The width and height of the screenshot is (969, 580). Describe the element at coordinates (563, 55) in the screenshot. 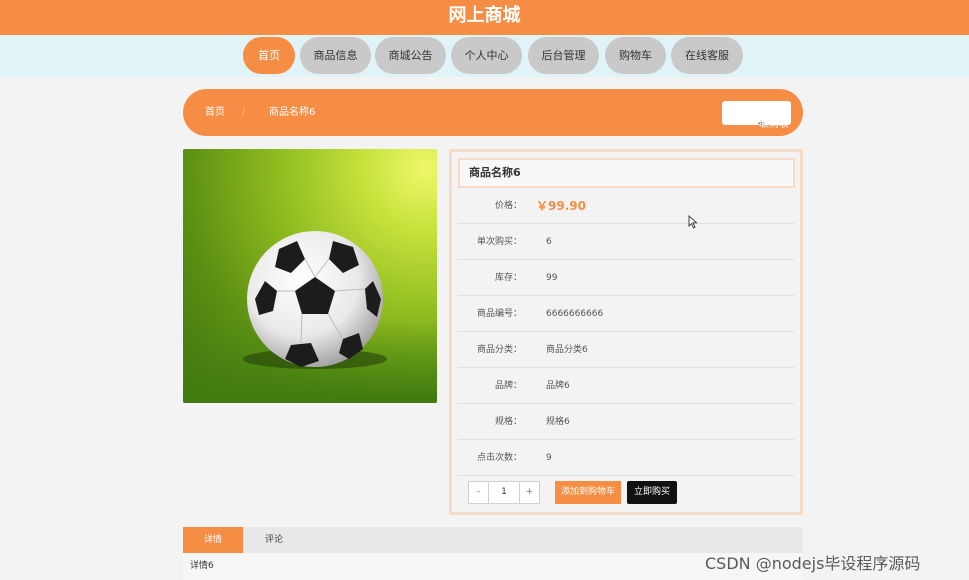

I see `nav-item-admin: 后台管理` at that location.